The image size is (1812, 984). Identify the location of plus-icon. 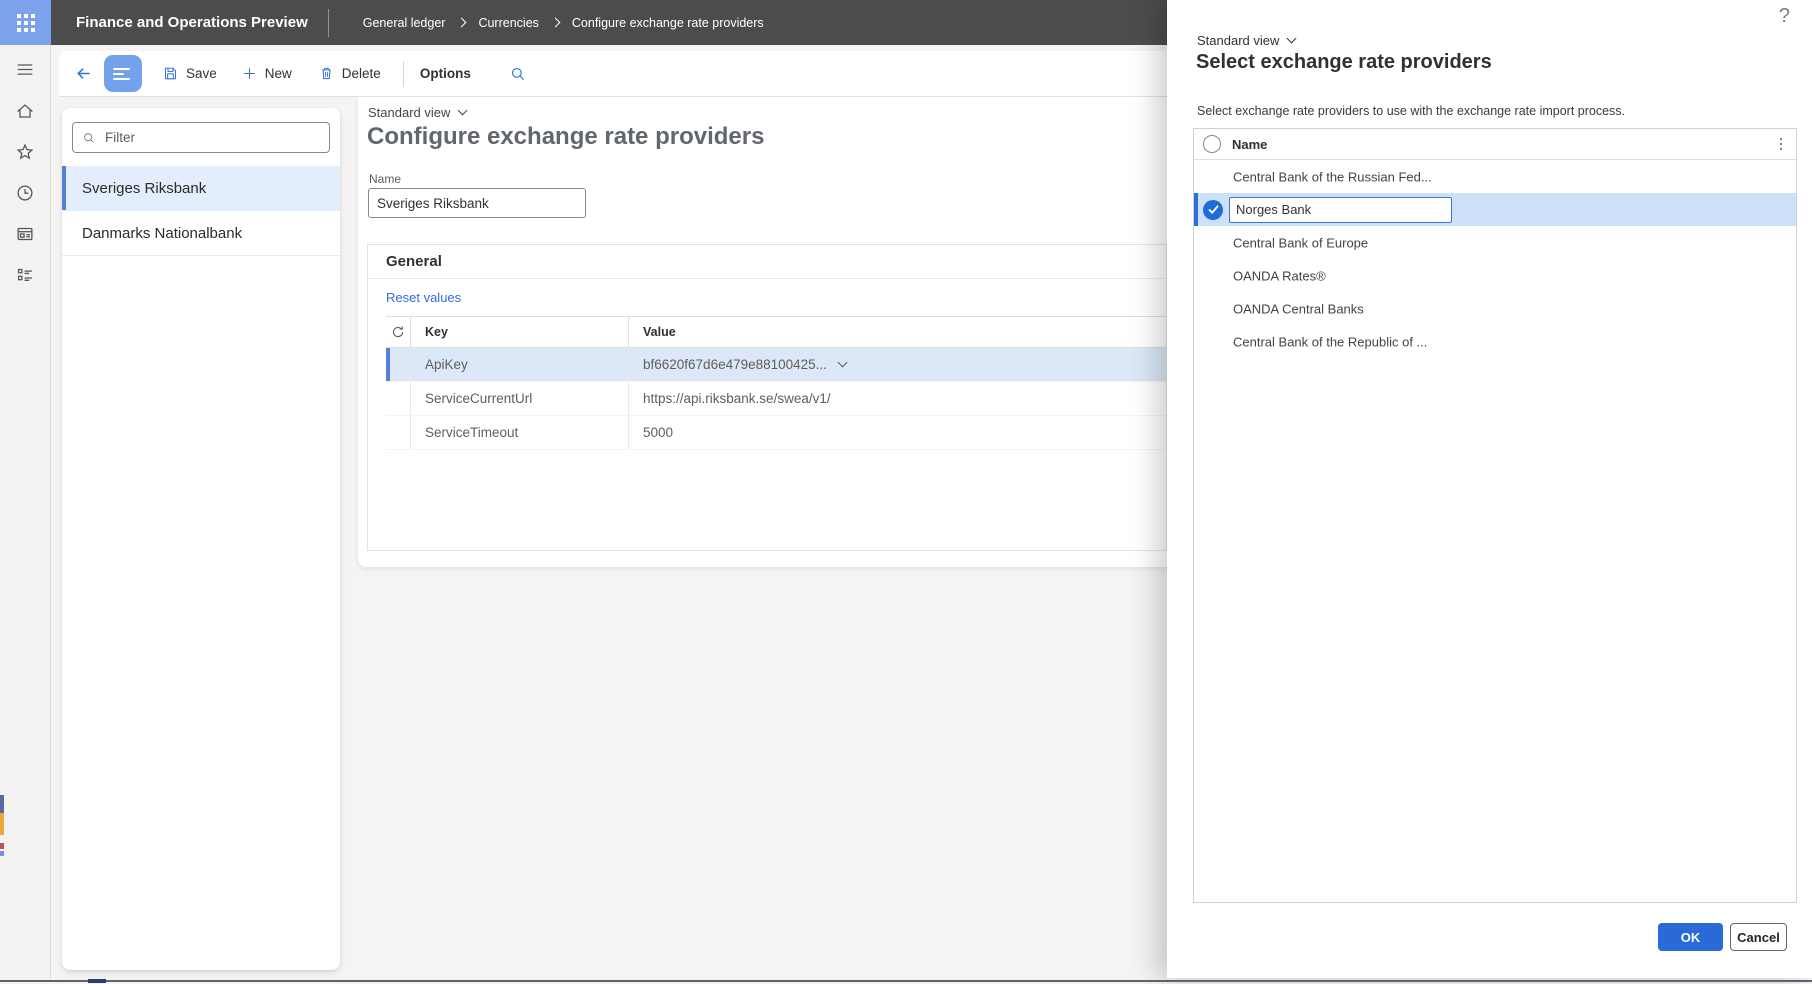
(249, 73).